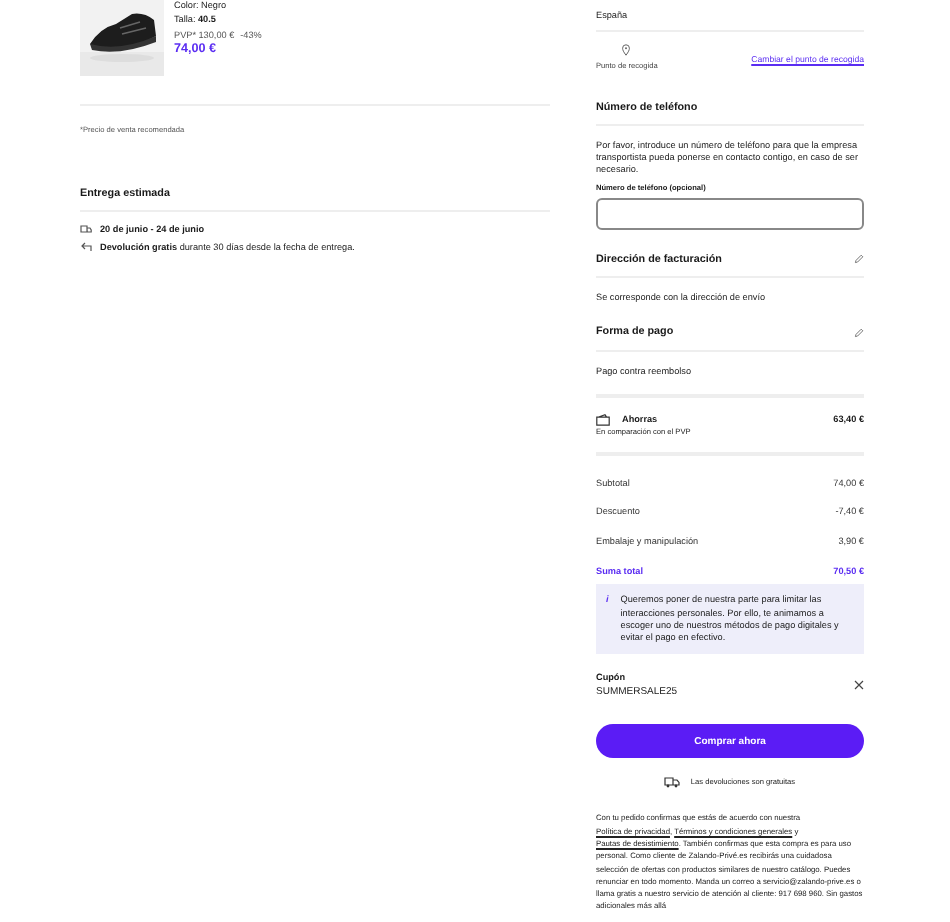 Image resolution: width=950 pixels, height=922 pixels. What do you see at coordinates (626, 50) in the screenshot?
I see `location-pin-icon` at bounding box center [626, 50].